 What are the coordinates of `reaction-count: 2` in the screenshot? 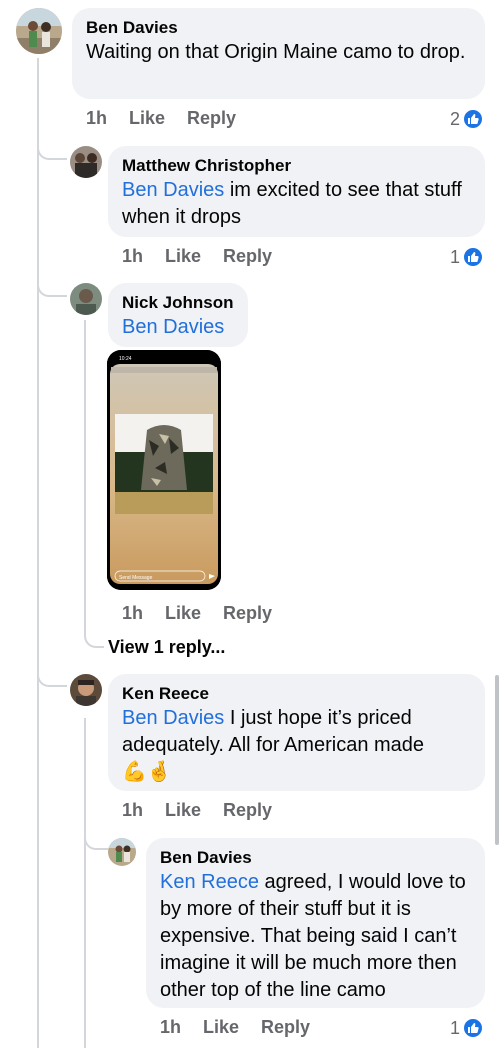 It's located at (467, 119).